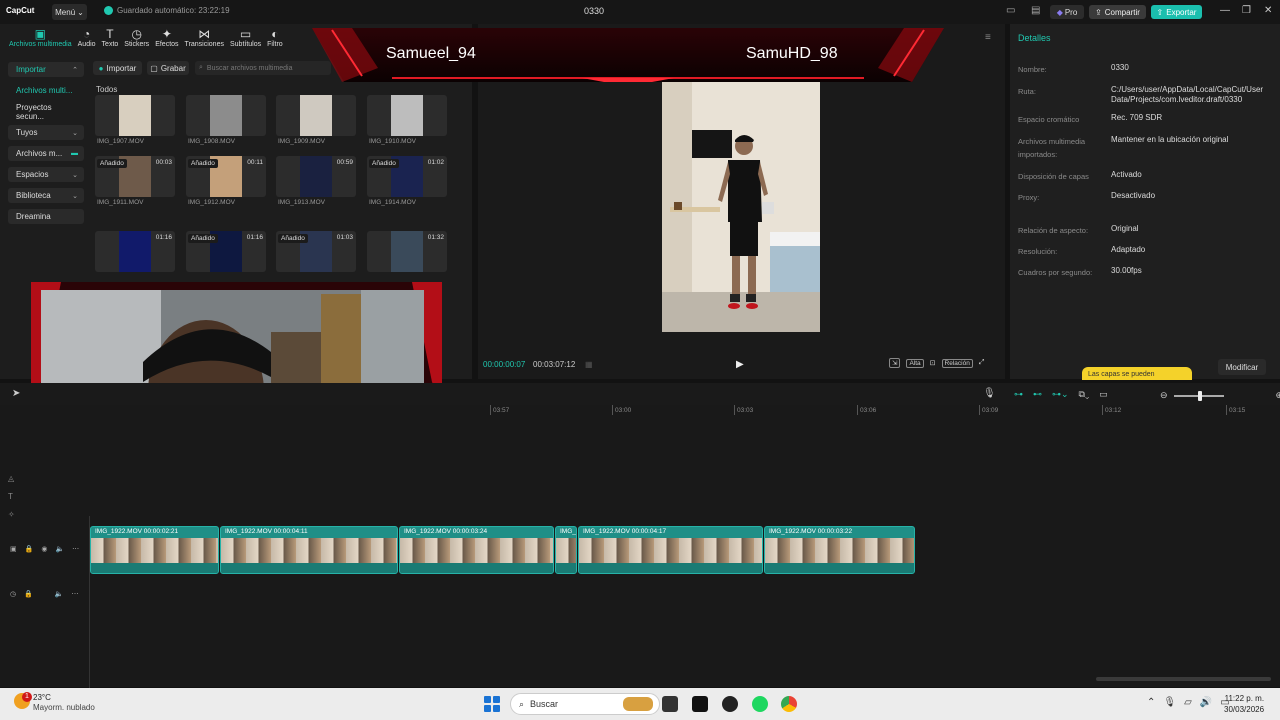 The height and width of the screenshot is (720, 1280). I want to click on media-item: Añadido 00:11 IMG_1912.MOV, so click(226, 183).